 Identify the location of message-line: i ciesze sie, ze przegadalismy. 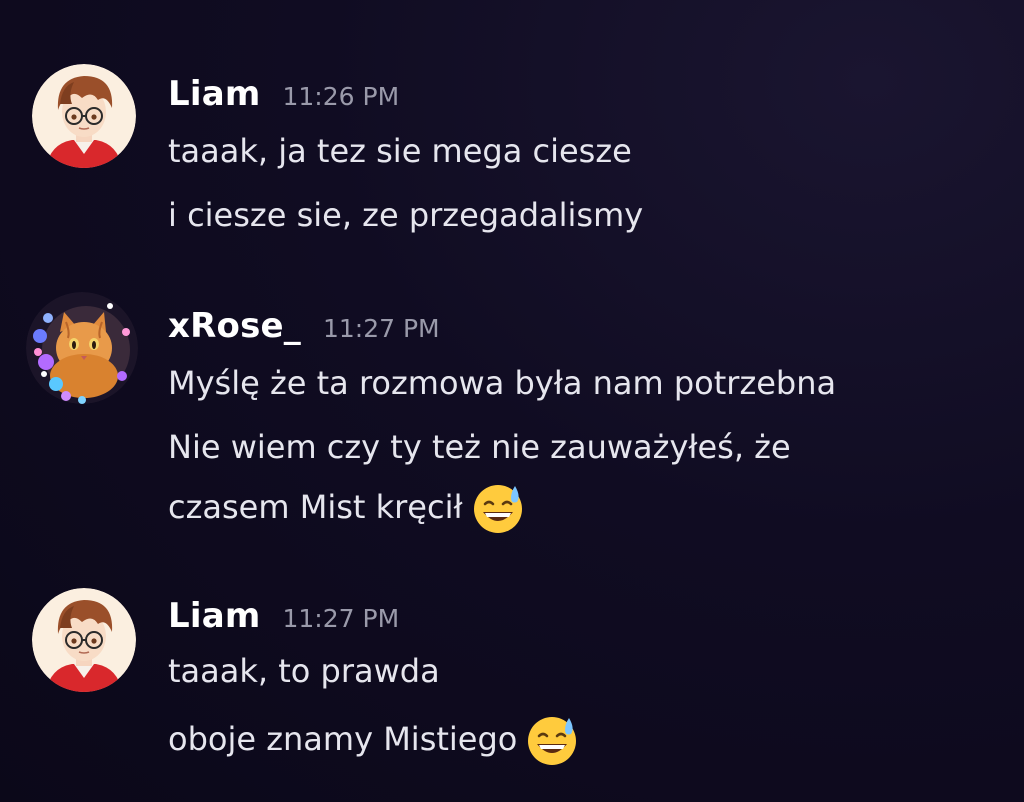
(406, 215).